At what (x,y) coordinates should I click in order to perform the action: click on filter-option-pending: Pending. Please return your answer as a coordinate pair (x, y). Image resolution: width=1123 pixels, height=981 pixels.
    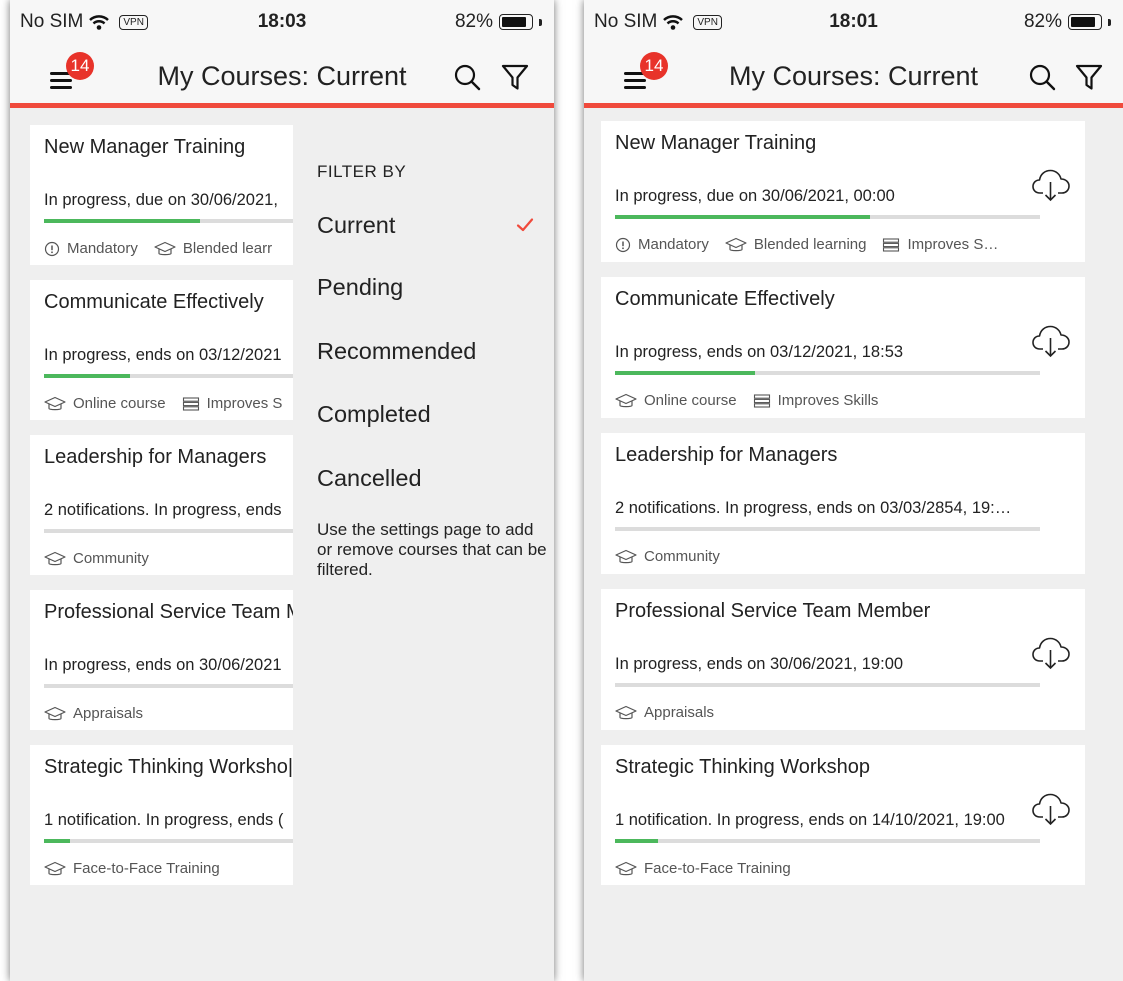
    Looking at the image, I should click on (360, 287).